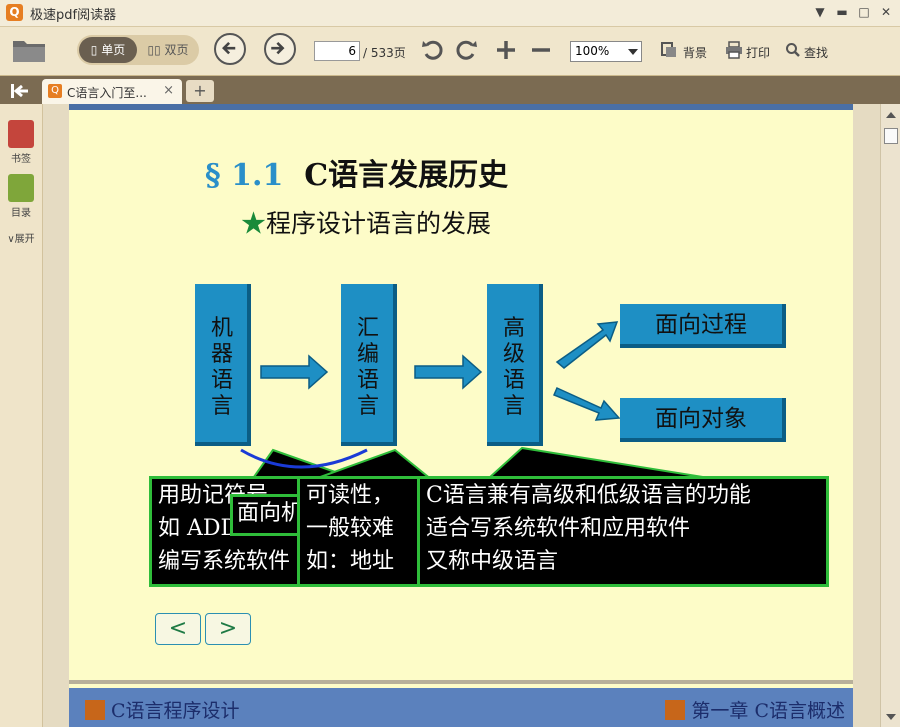  Describe the element at coordinates (890, 415) in the screenshot. I see `vertical-scrollbar` at that location.